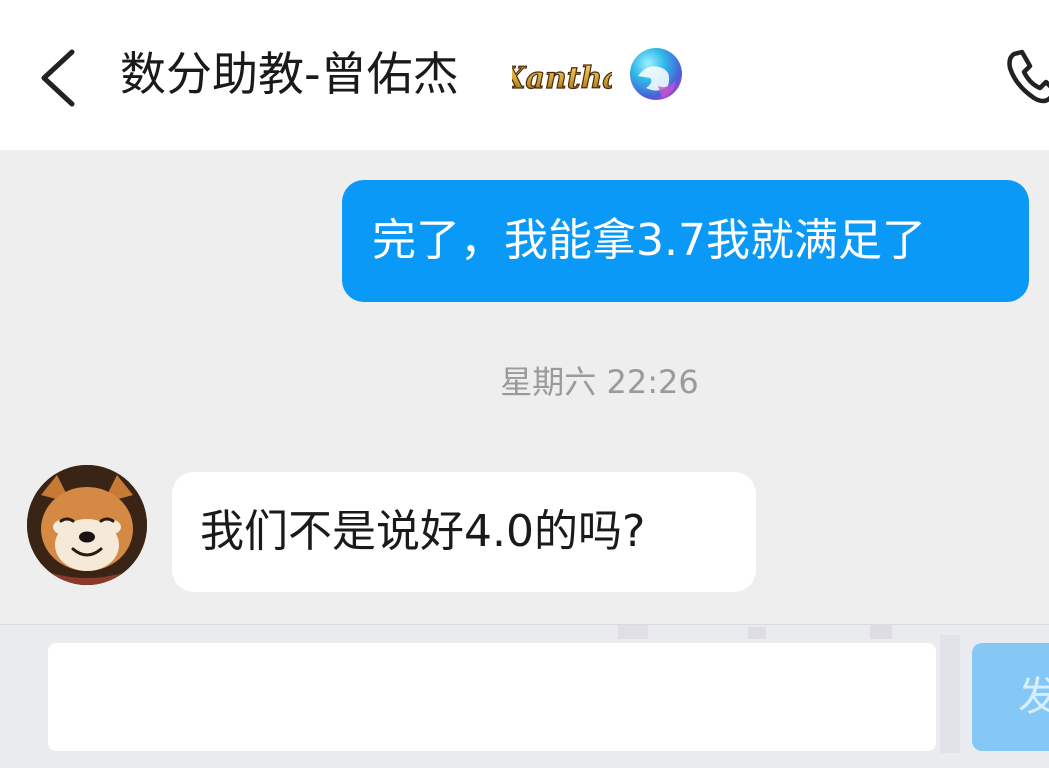  I want to click on sphere-badge-icon, so click(656, 74).